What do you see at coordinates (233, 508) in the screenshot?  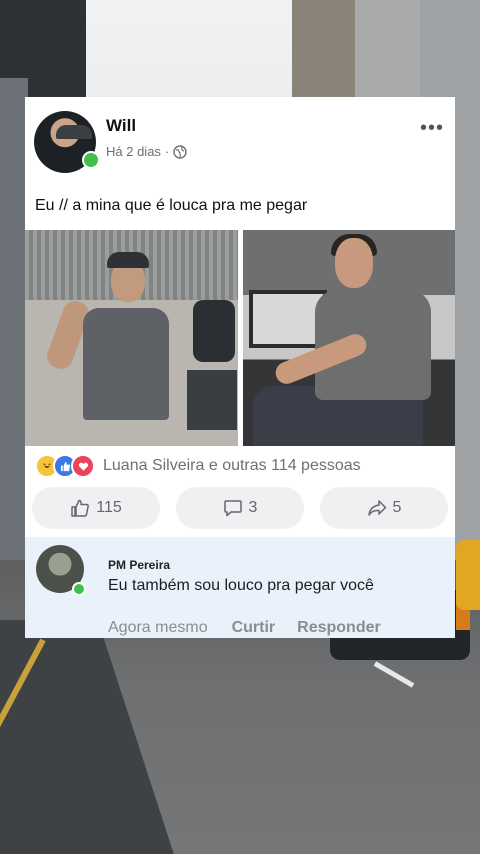 I see `comment-icon` at bounding box center [233, 508].